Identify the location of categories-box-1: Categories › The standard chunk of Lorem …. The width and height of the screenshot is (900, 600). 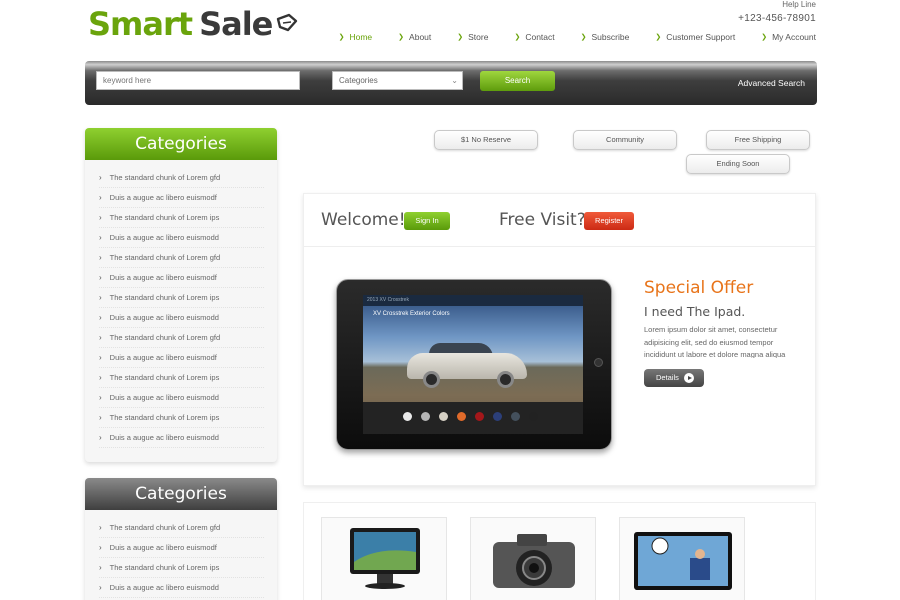
(181, 295).